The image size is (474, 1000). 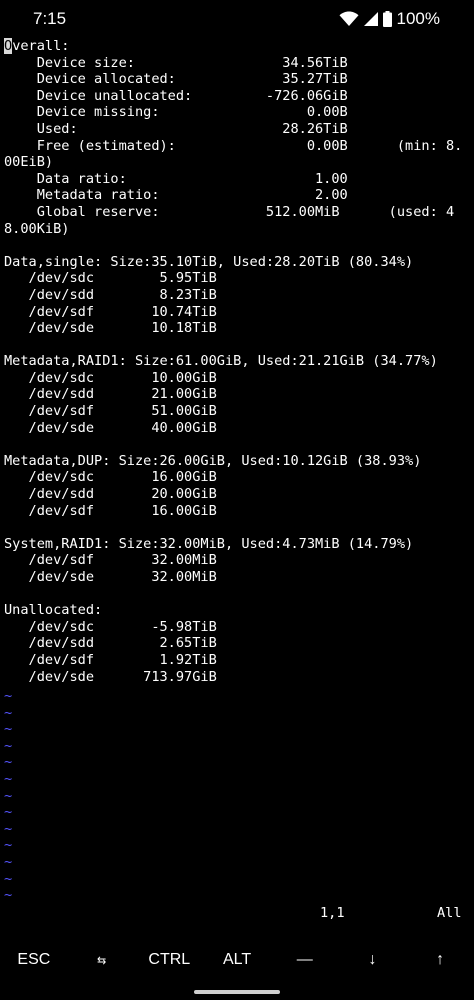 What do you see at coordinates (176, 112) in the screenshot?
I see `terminal-line: Device missing: 0.00B` at bounding box center [176, 112].